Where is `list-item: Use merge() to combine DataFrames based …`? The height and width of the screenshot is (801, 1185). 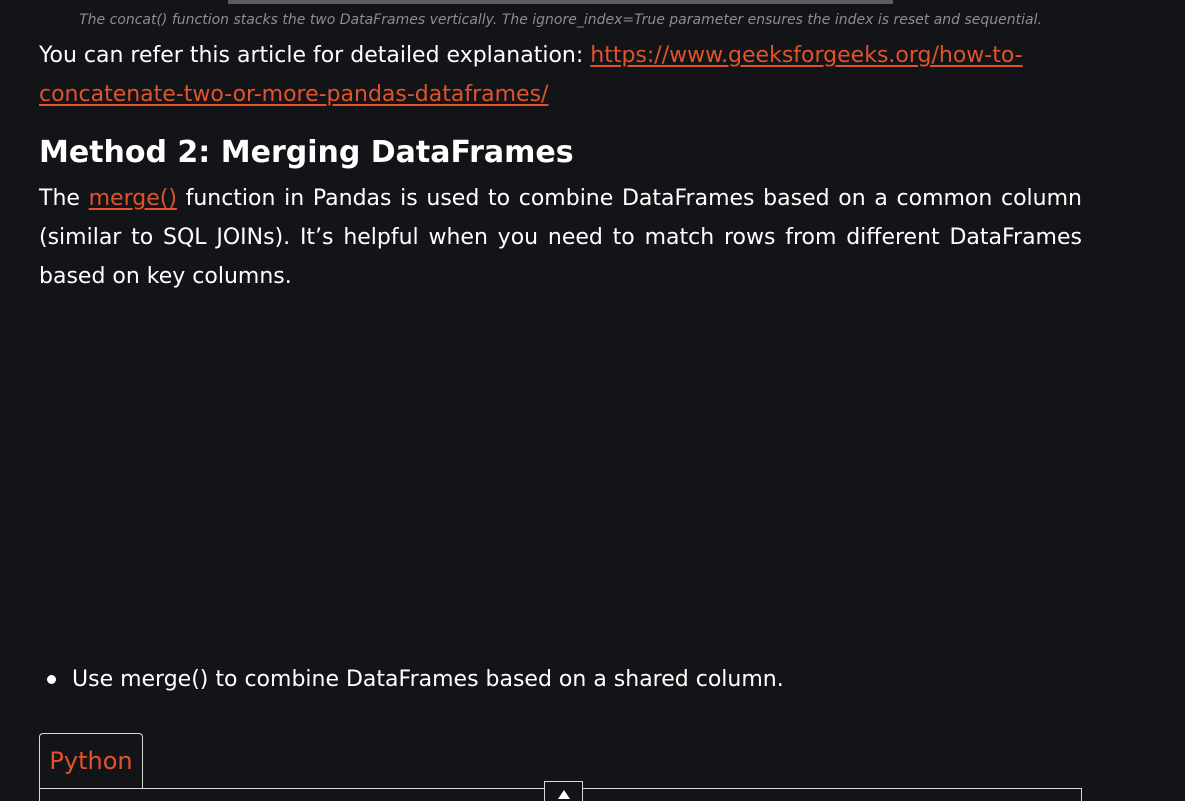
list-item: Use merge() to combine DataFrames based … is located at coordinates (411, 679).